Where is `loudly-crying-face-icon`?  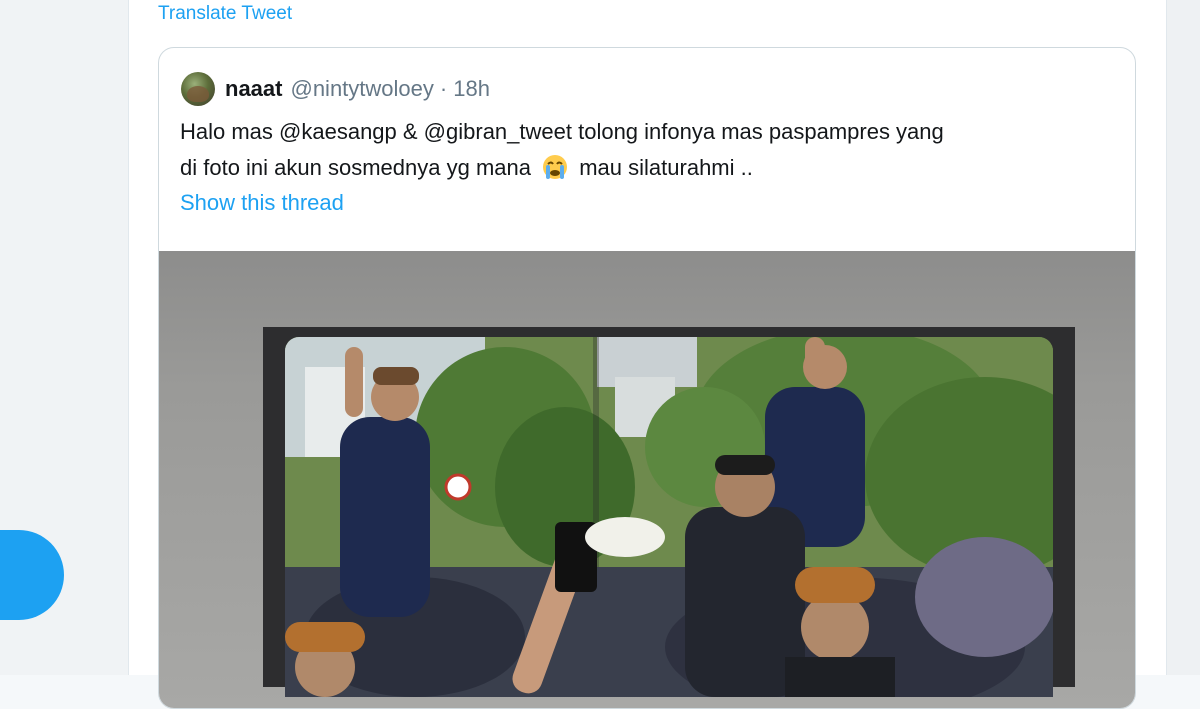
loudly-crying-face-icon is located at coordinates (555, 167).